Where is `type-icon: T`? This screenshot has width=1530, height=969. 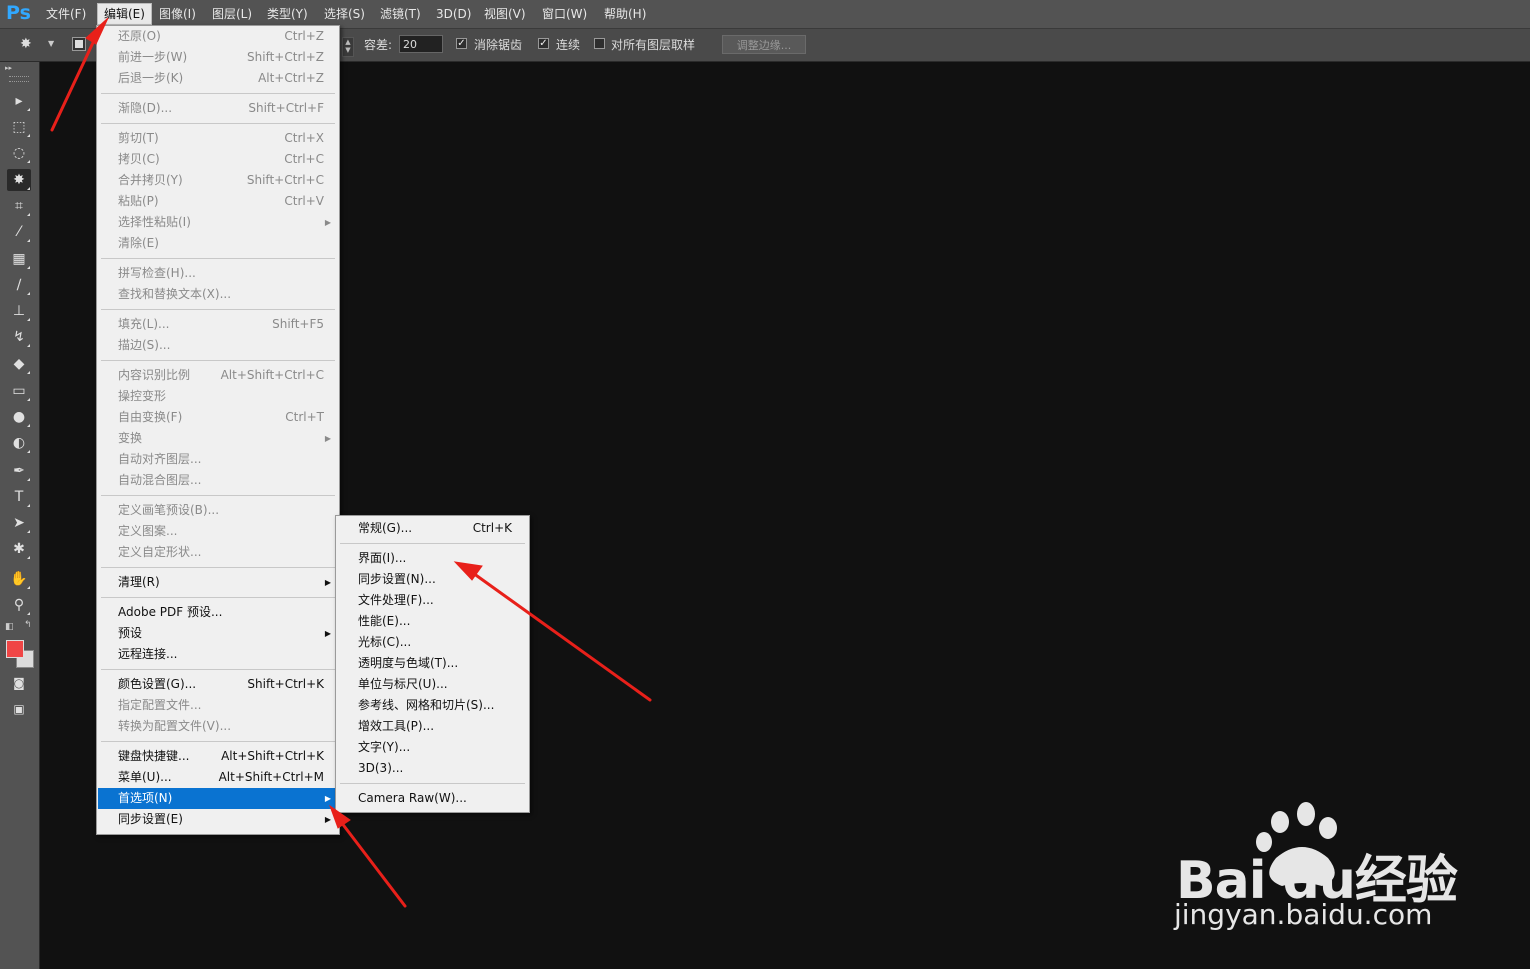 type-icon: T is located at coordinates (19, 497).